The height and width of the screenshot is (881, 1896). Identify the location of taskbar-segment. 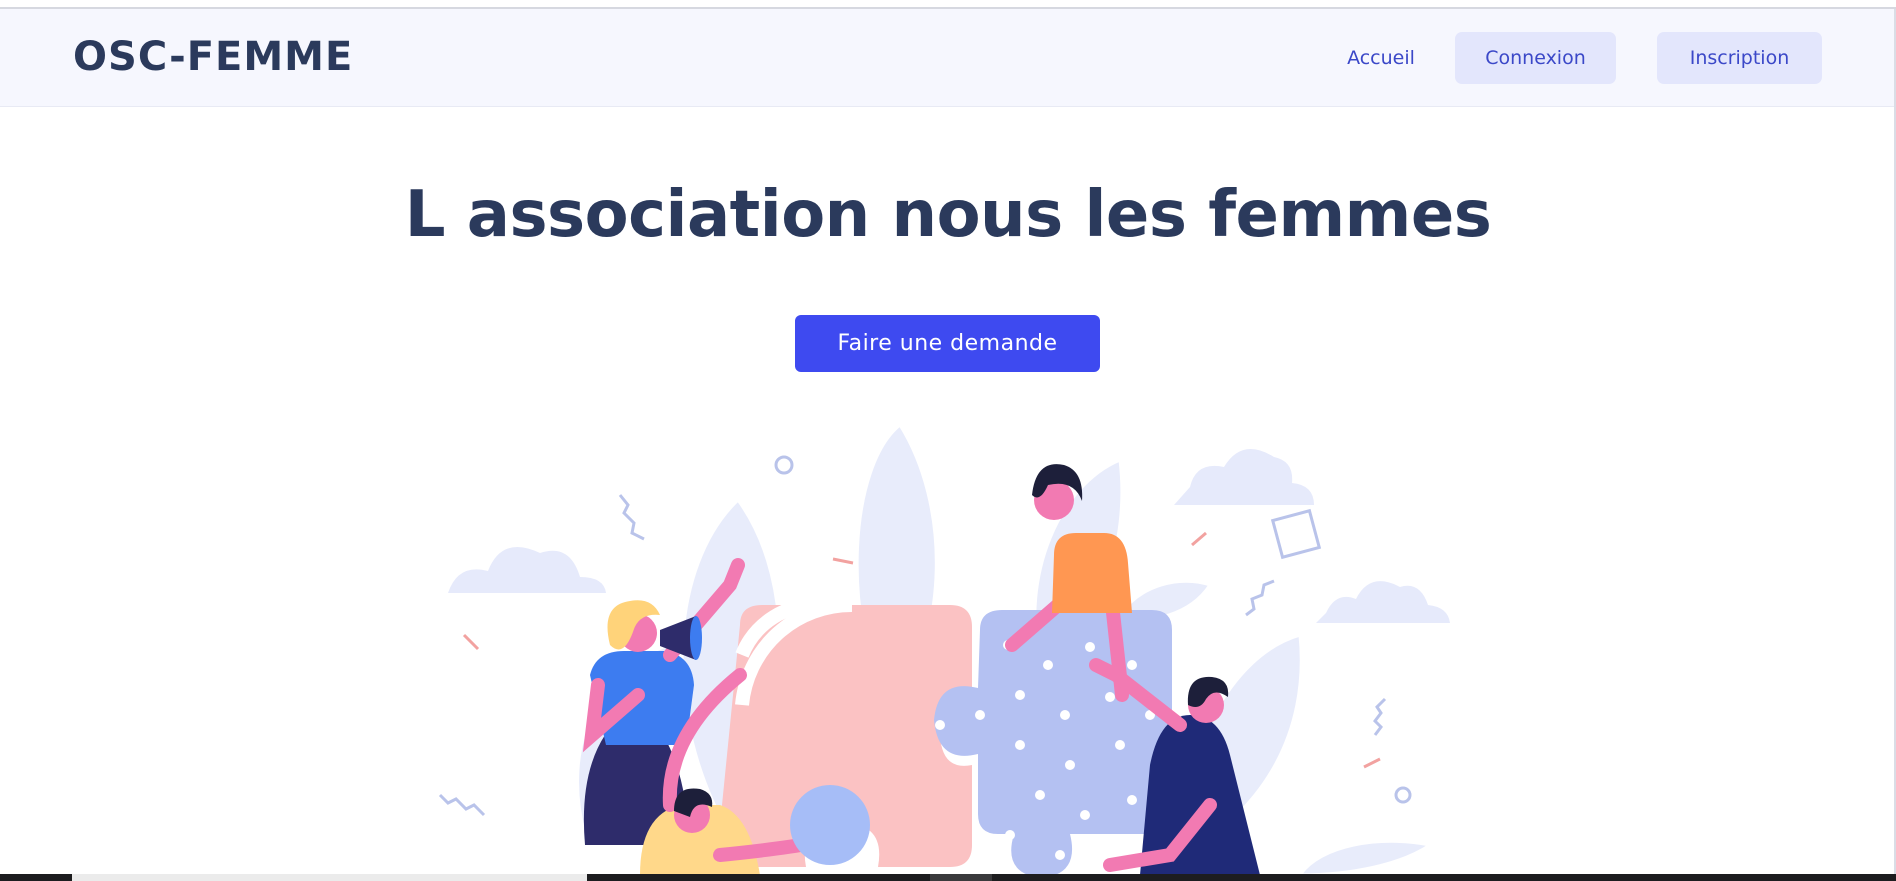
(961, 877).